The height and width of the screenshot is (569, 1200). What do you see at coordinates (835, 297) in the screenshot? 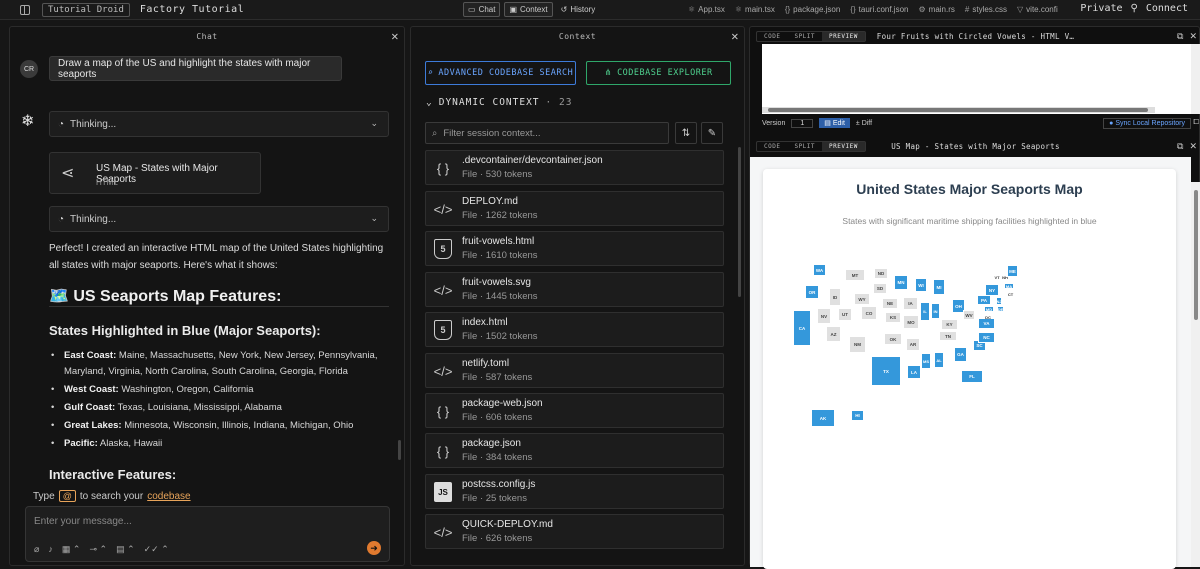
I see `state-id: ID` at bounding box center [835, 297].